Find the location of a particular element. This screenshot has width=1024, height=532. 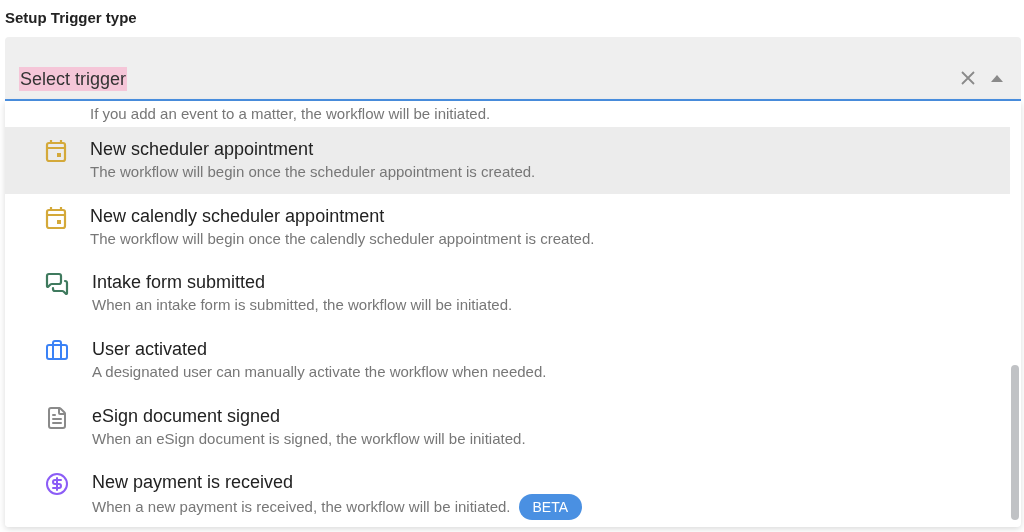

option-title: Intake form submitted is located at coordinates (179, 283).